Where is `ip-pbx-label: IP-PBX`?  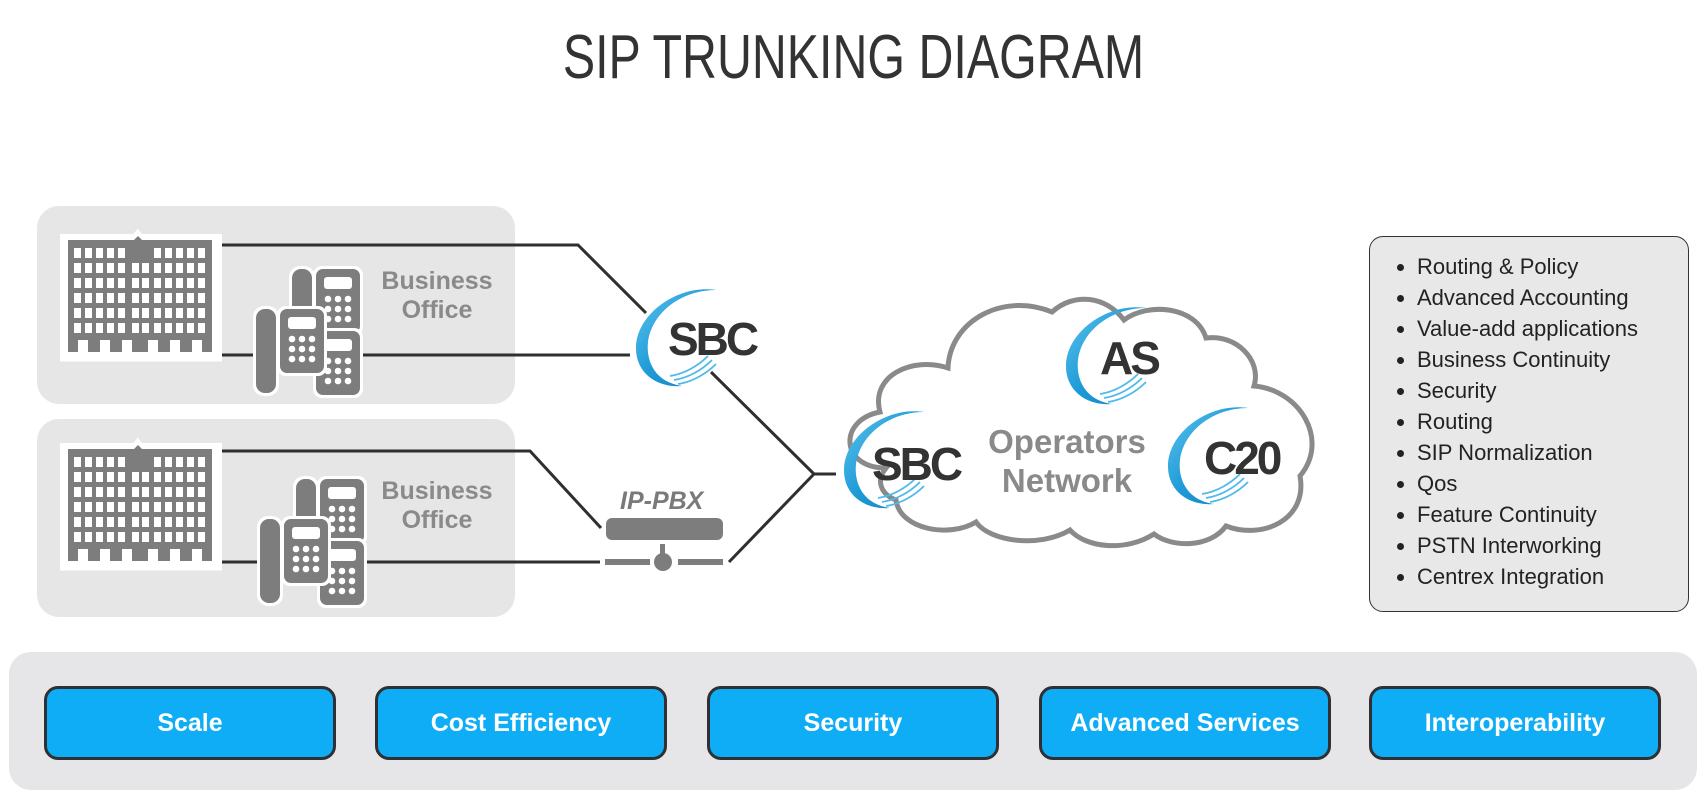
ip-pbx-label: IP-PBX is located at coordinates (662, 501).